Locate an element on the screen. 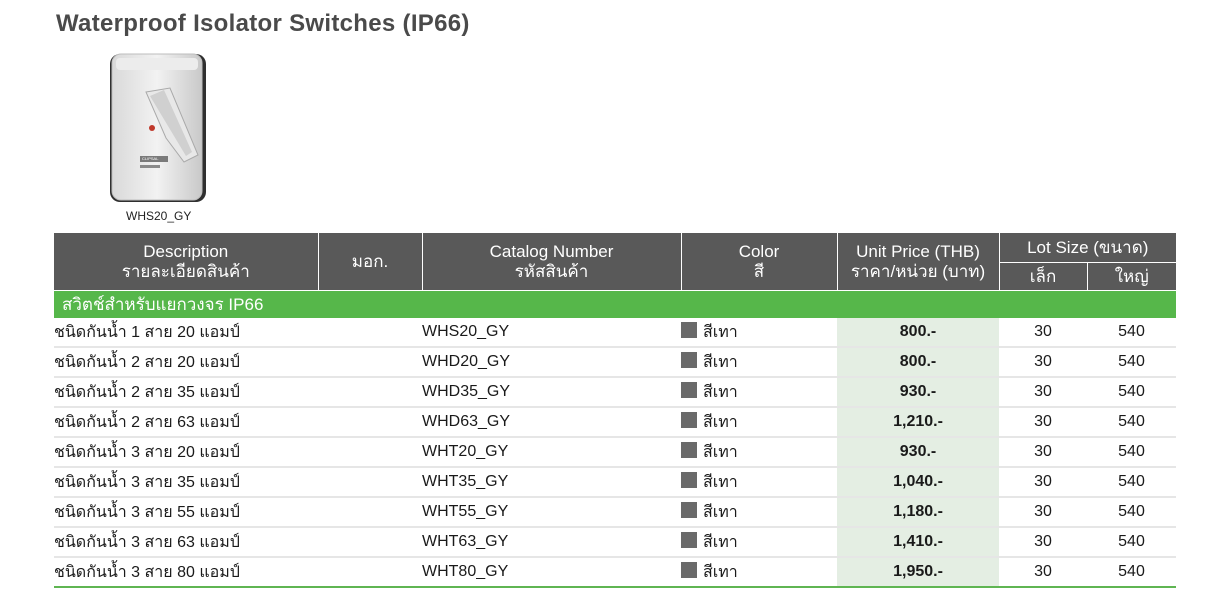  catalog-number-cell: WHT63_GY is located at coordinates (551, 542).